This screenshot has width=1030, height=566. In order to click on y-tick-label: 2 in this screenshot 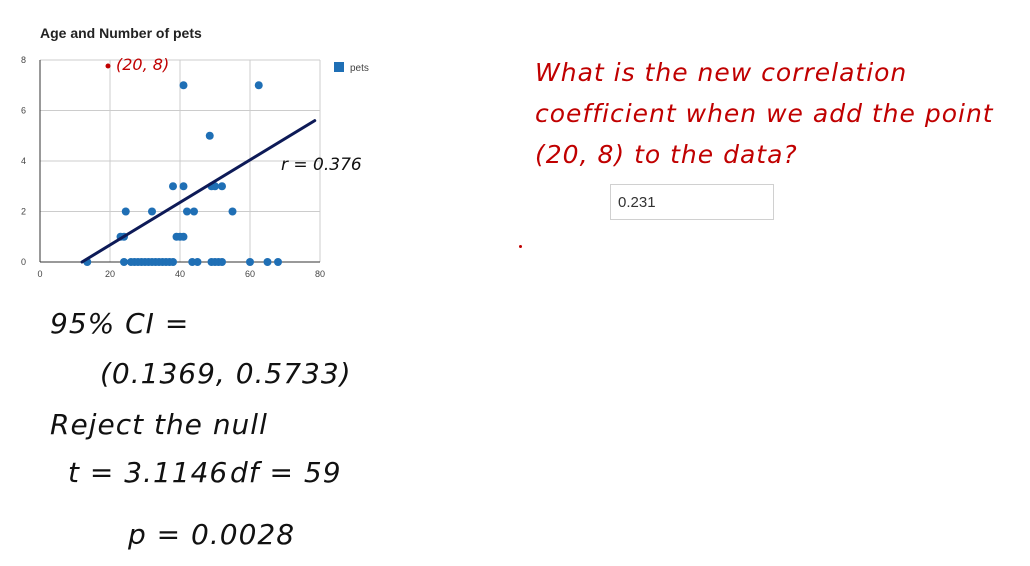, I will do `click(23, 212)`.